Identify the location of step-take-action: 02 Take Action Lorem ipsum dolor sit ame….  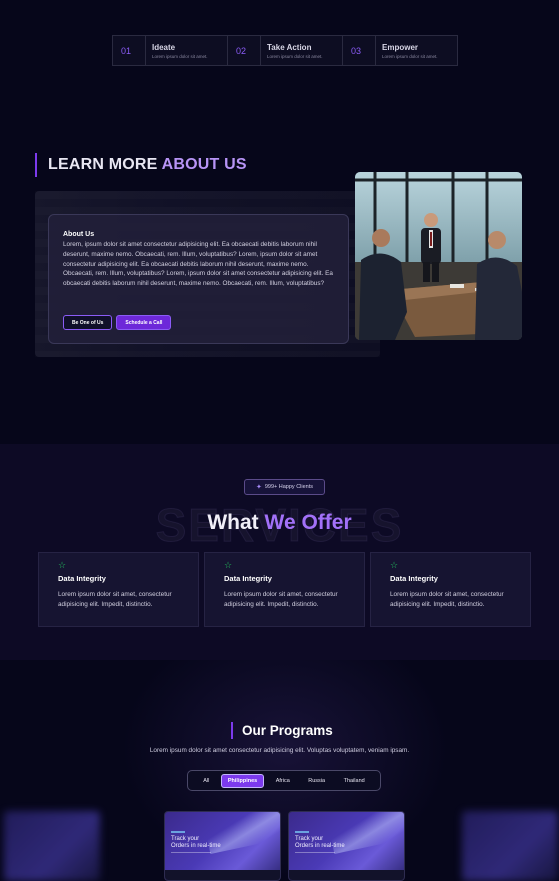
(285, 50).